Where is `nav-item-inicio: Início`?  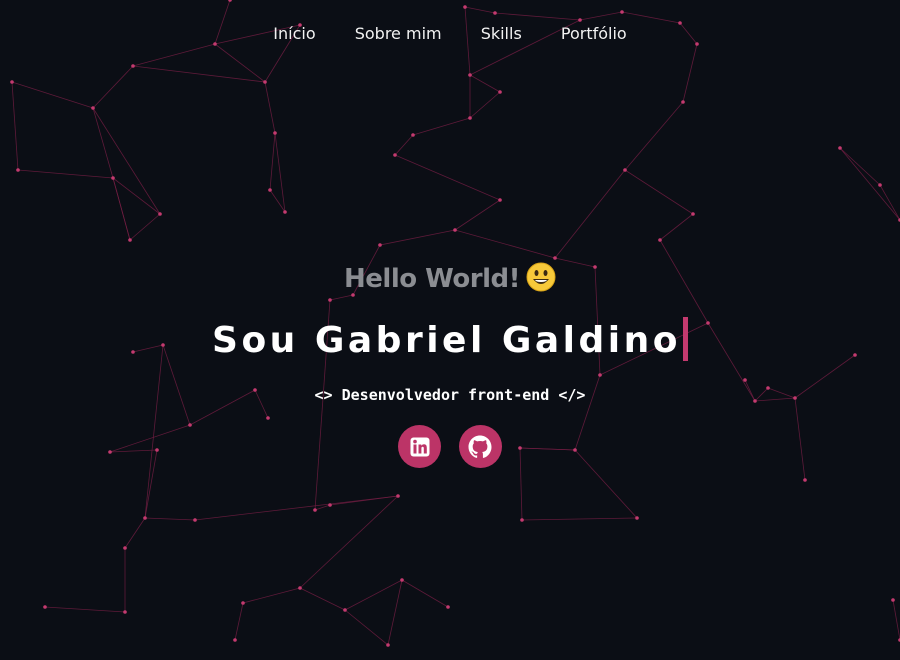
nav-item-inicio: Início is located at coordinates (294, 33).